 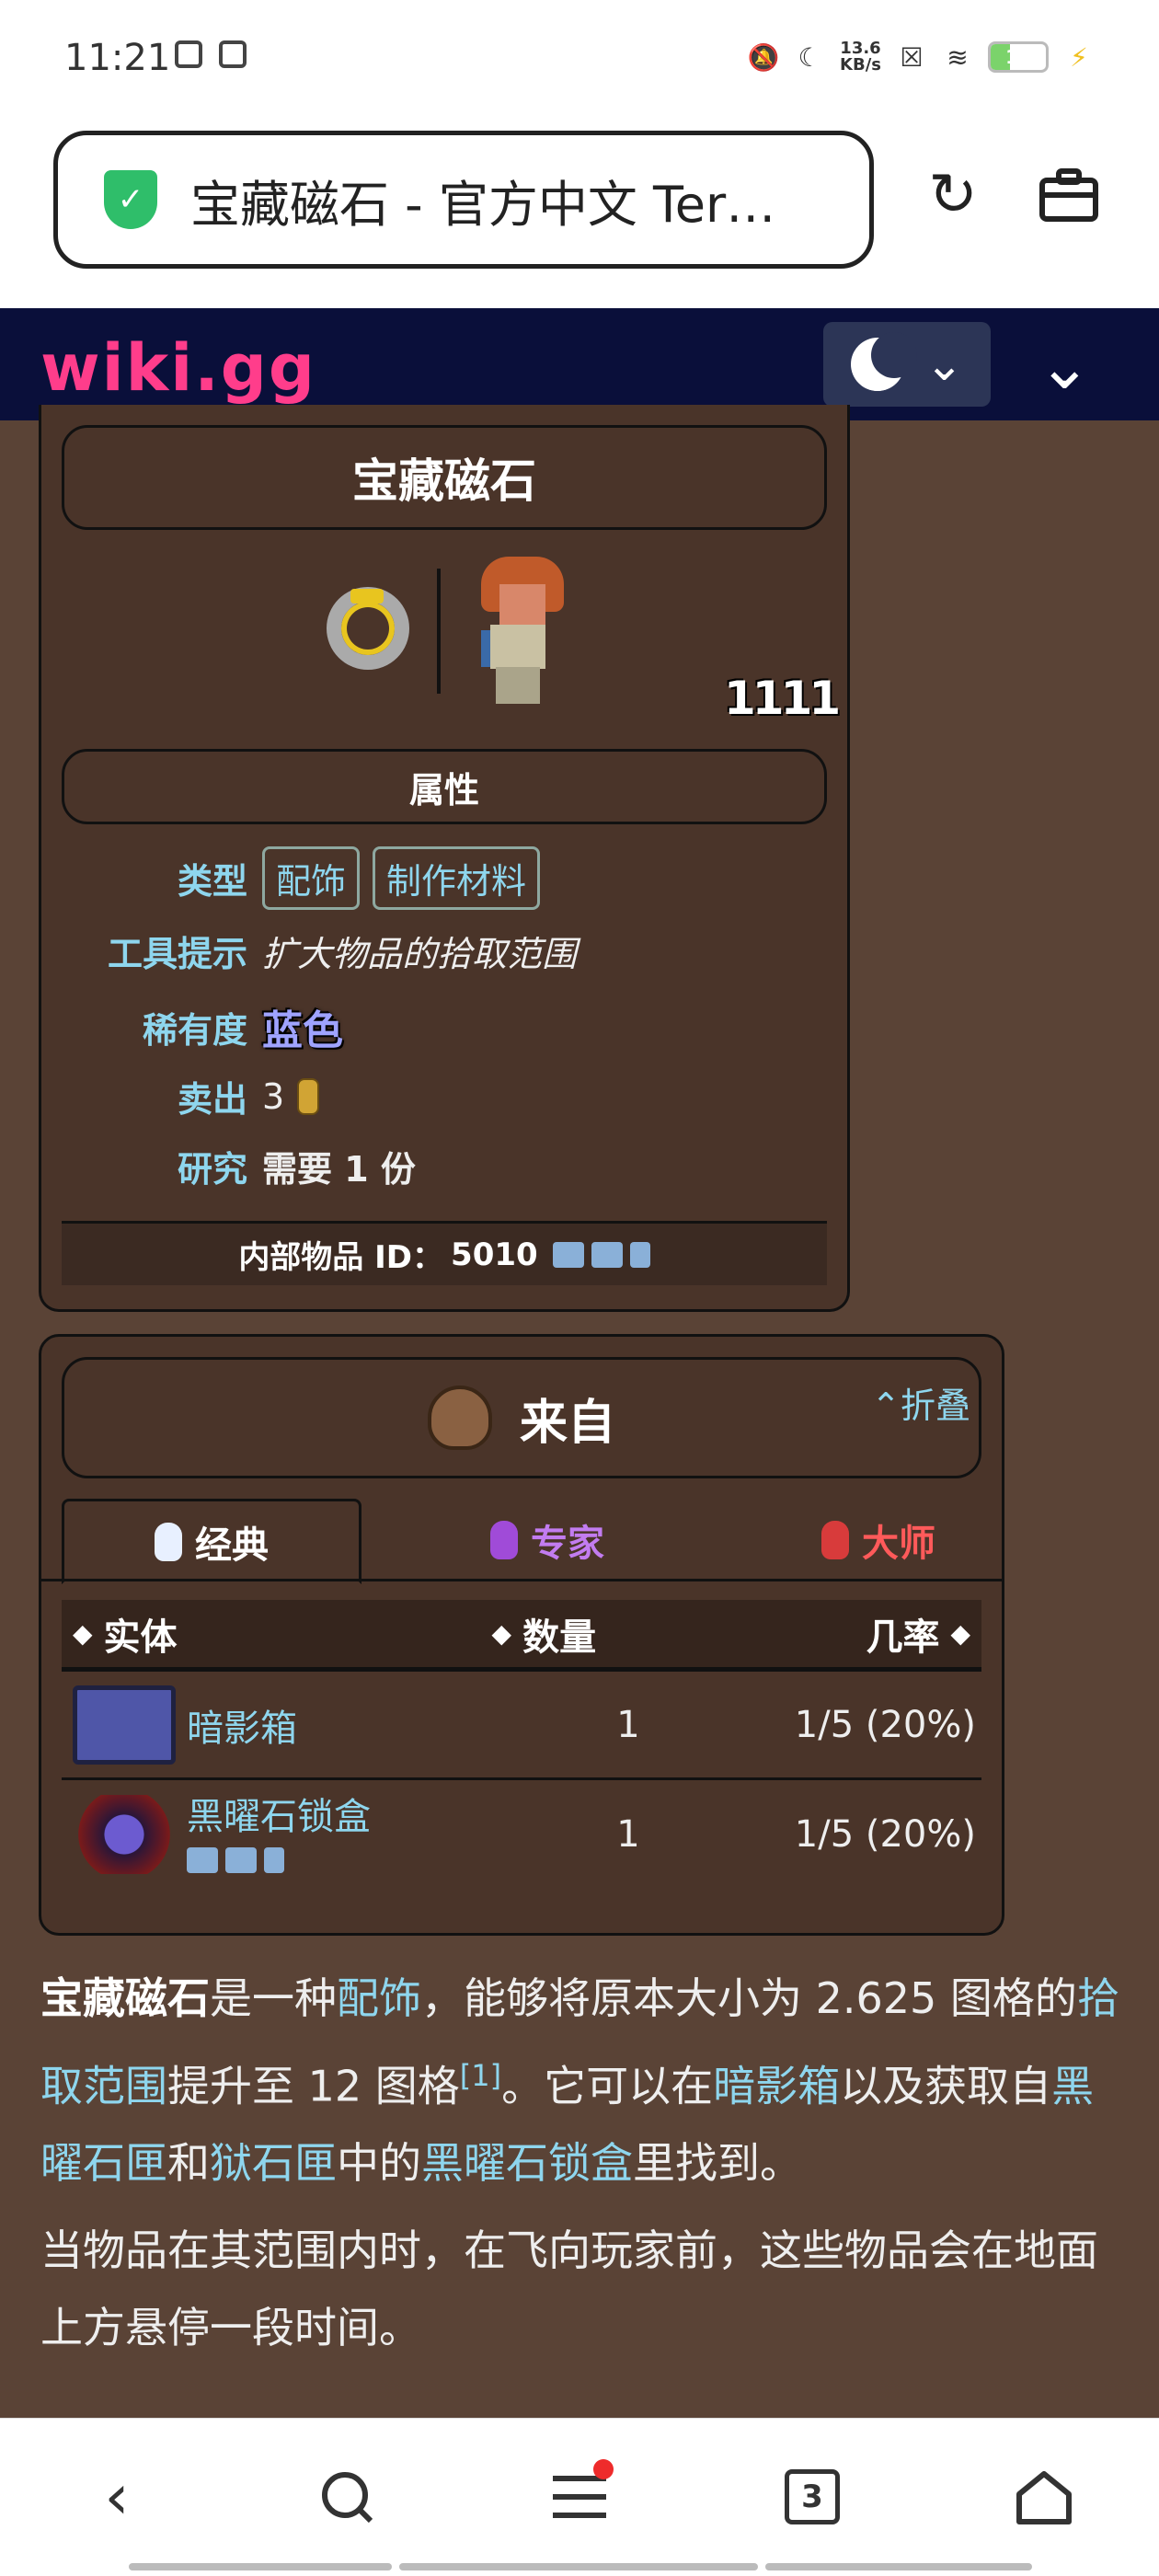 What do you see at coordinates (273, 1096) in the screenshot?
I see `sell-value: 3` at bounding box center [273, 1096].